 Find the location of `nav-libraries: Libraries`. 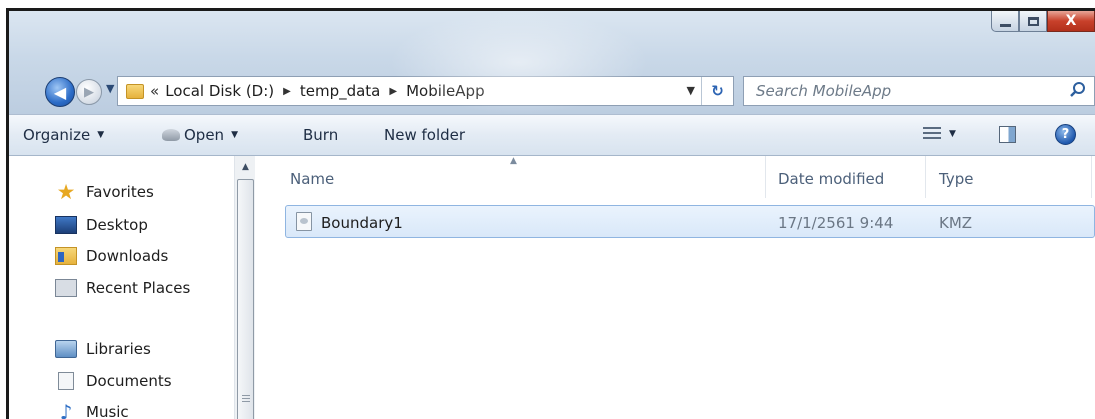

nav-libraries: Libraries is located at coordinates (103, 349).